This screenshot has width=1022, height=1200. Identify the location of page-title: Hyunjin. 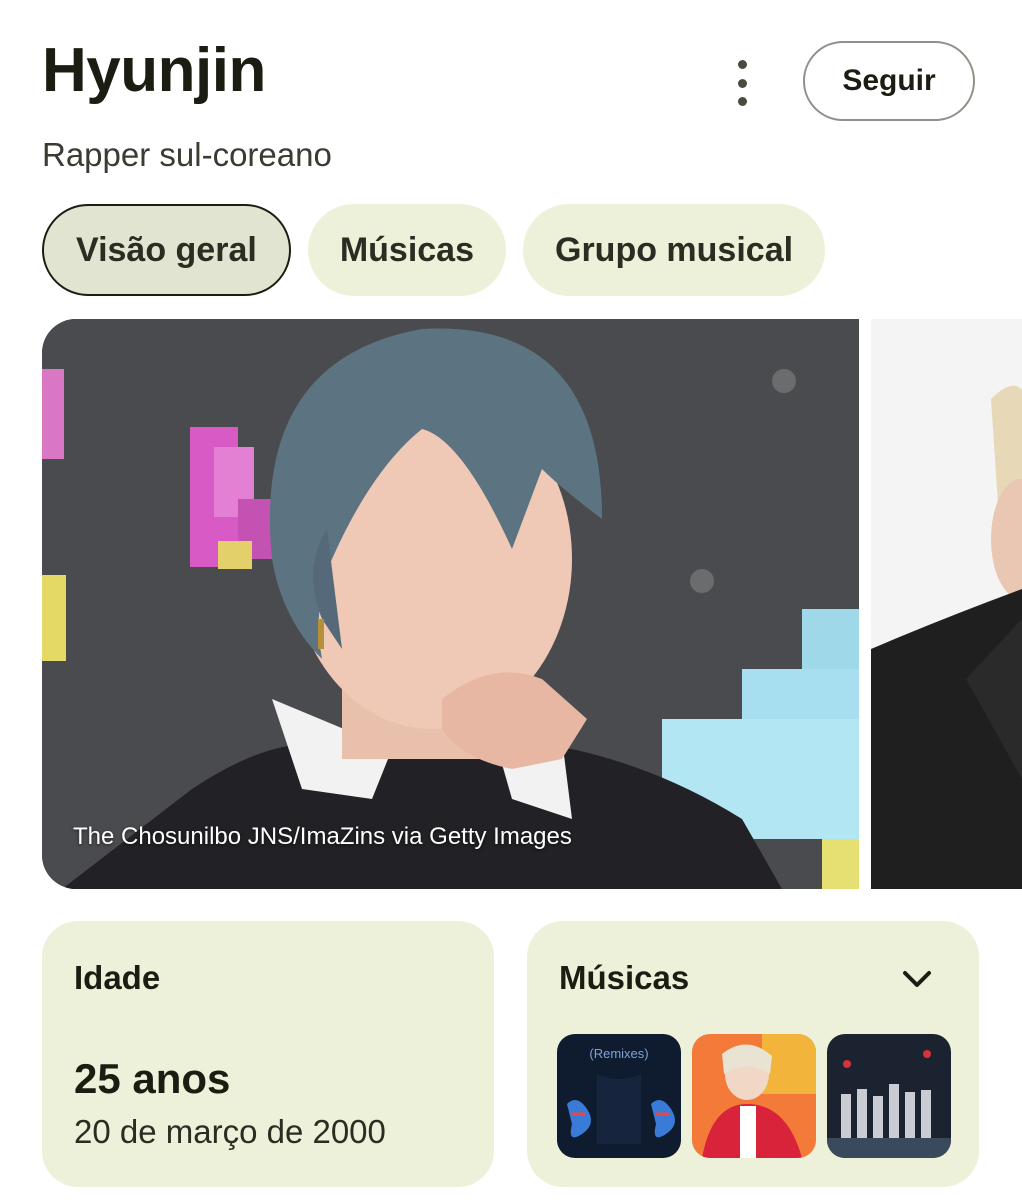
(154, 70).